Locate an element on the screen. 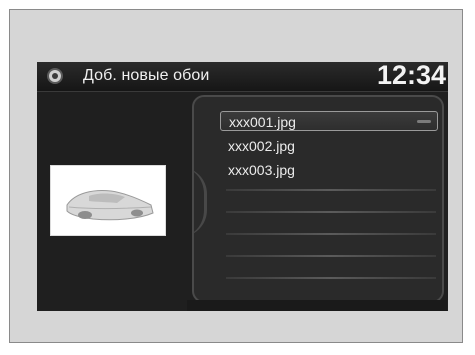  file-name: xxx001.jpg is located at coordinates (262, 122).